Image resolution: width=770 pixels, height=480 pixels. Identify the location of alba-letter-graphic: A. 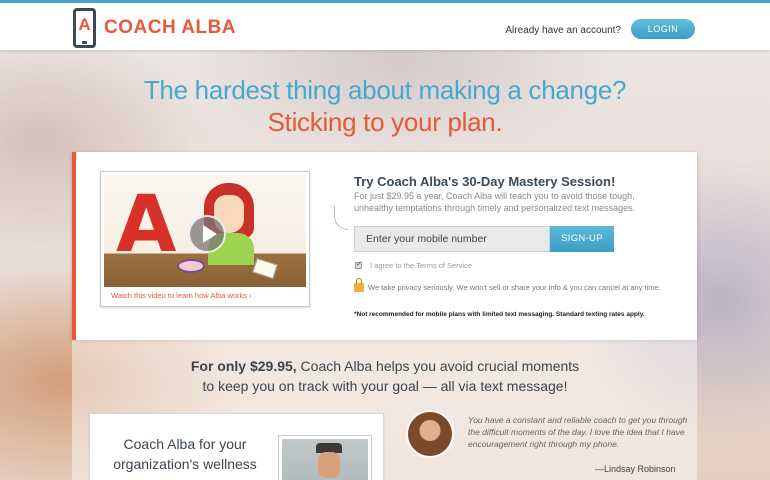
(146, 225).